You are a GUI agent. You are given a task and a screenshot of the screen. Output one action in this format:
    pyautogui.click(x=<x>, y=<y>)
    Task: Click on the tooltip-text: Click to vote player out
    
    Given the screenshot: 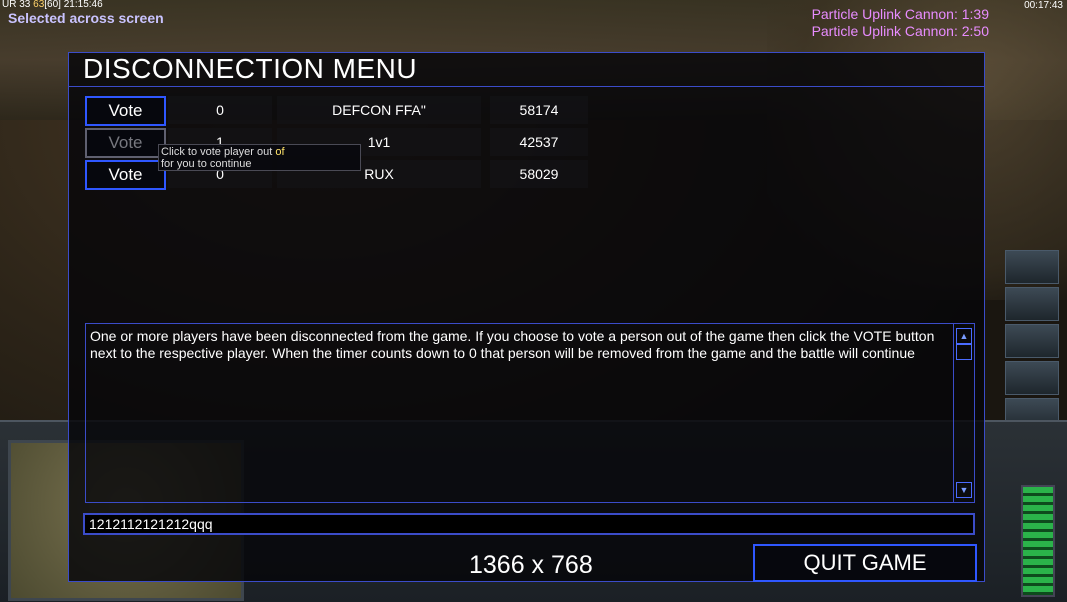 What is the action you would take?
    pyautogui.click(x=218, y=152)
    